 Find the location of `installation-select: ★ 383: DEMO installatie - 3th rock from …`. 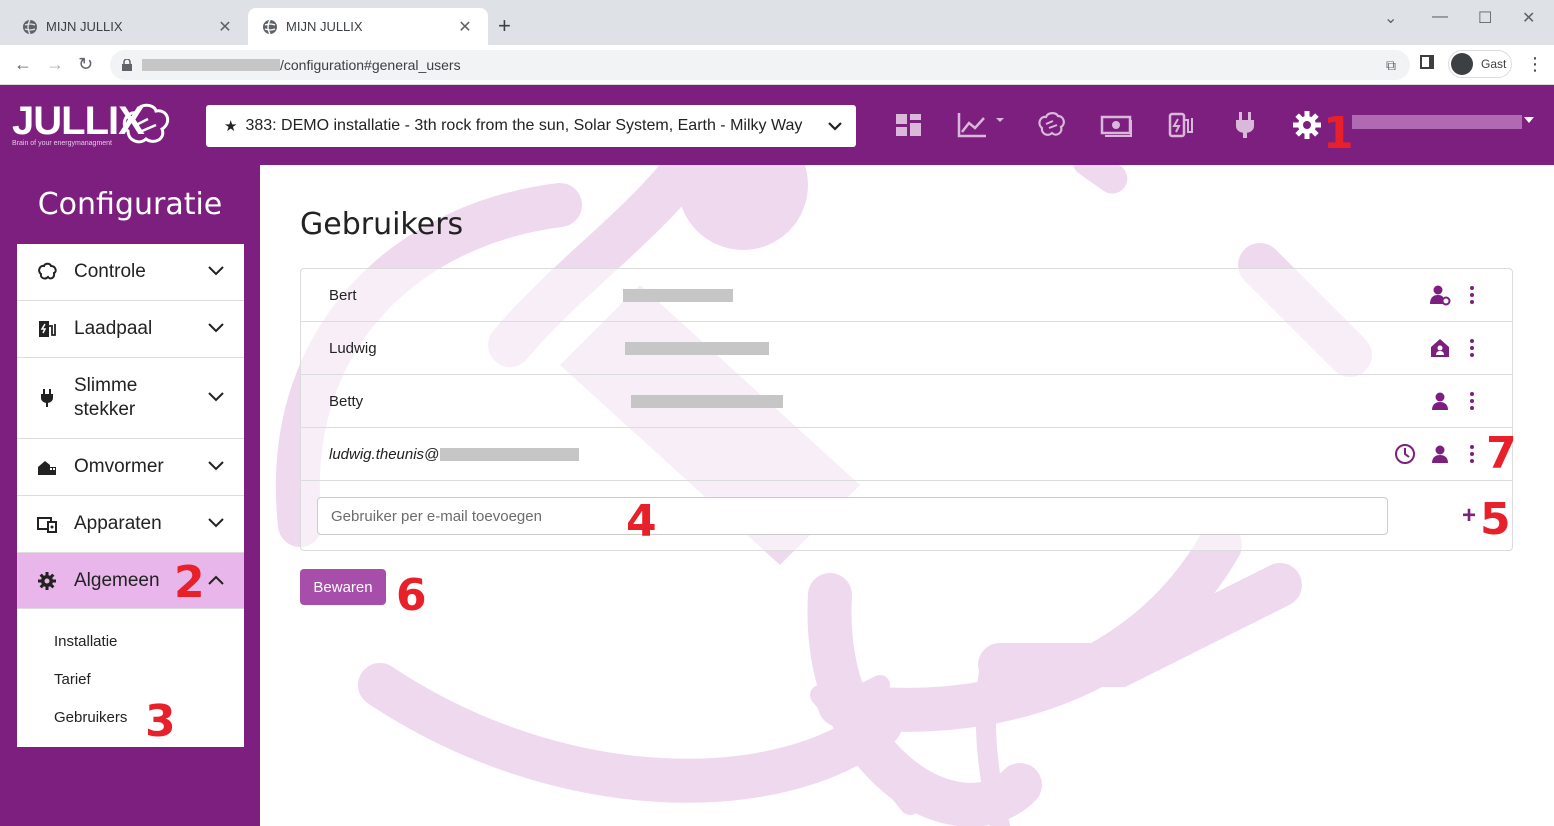

installation-select: ★ 383: DEMO installatie - 3th rock from … is located at coordinates (531, 126).